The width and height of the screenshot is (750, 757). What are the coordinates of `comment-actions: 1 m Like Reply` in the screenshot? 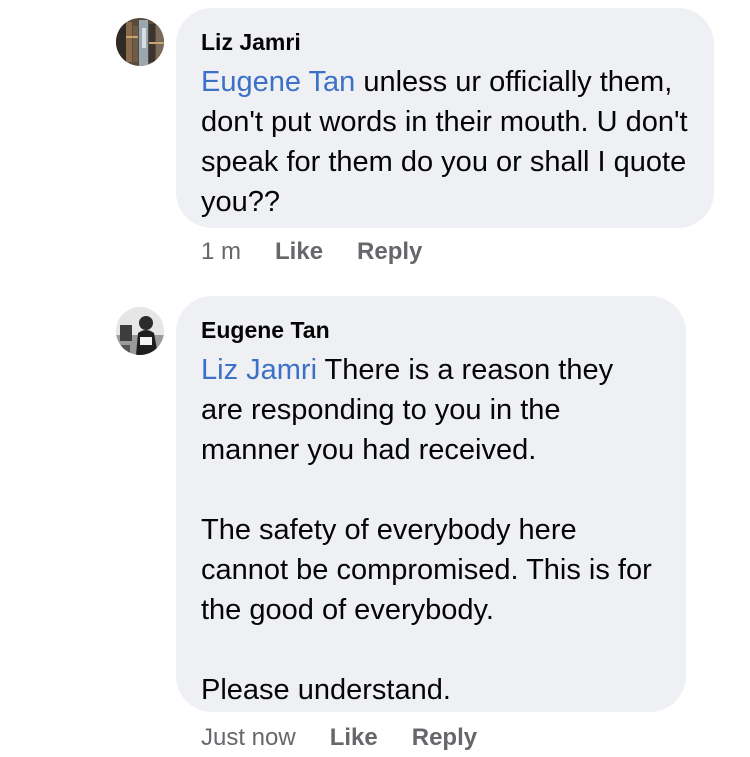 It's located at (328, 252).